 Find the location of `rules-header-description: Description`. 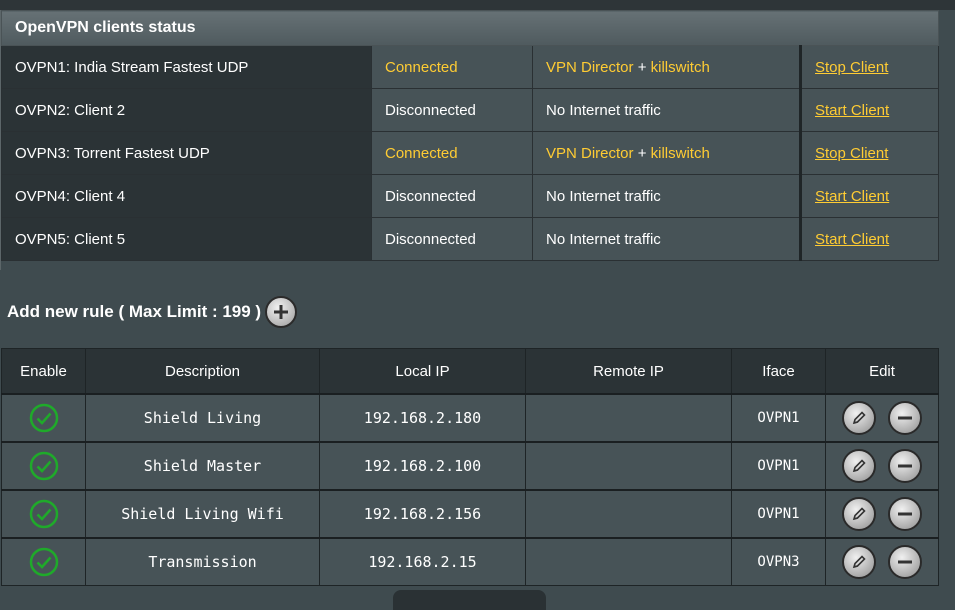

rules-header-description: Description is located at coordinates (202, 371).